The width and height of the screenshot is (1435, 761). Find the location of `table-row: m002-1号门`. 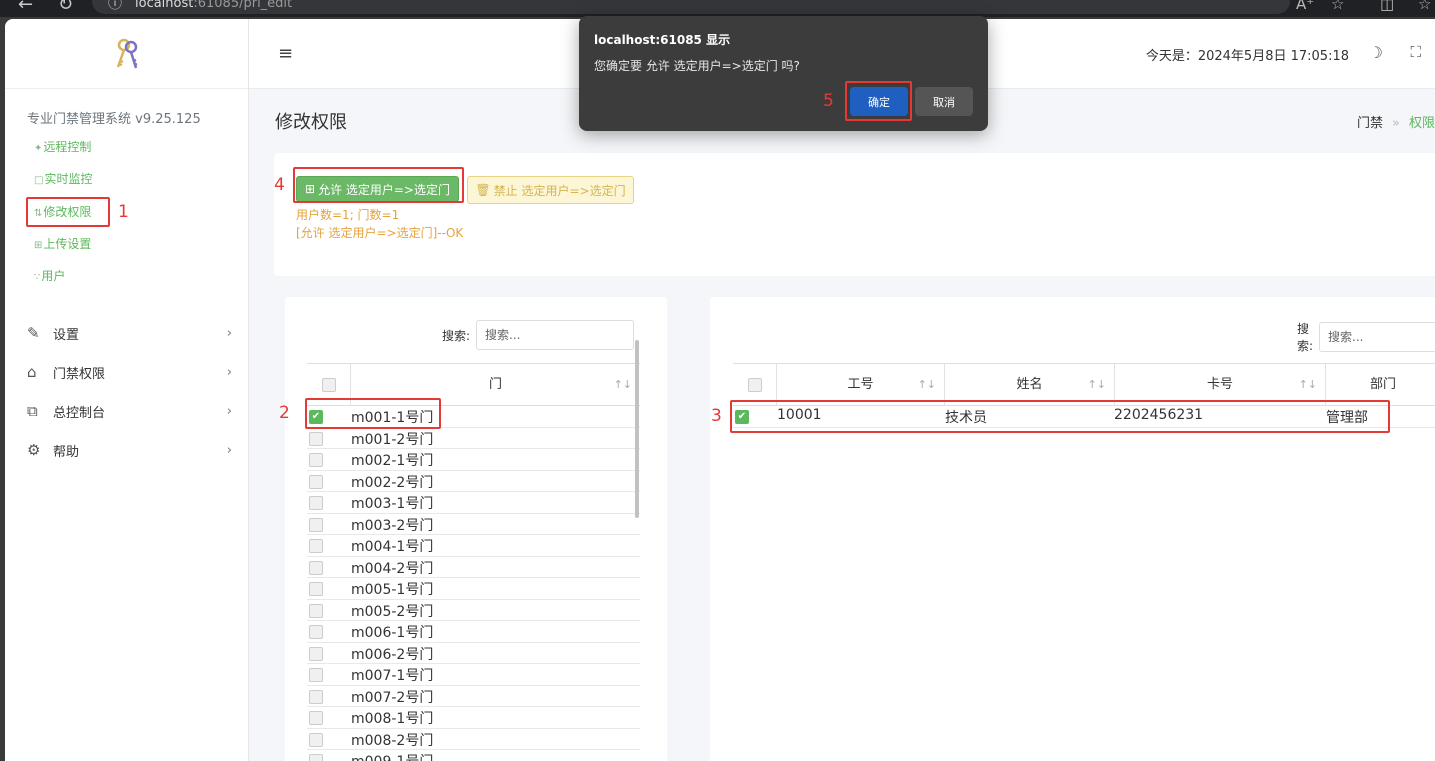

table-row: m002-1号门 is located at coordinates (473, 460).